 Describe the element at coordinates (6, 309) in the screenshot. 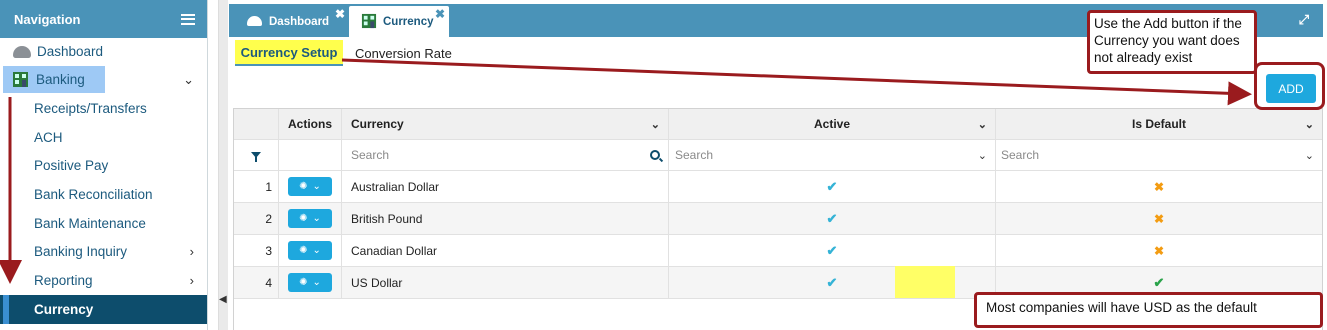

I see `active-indicator` at that location.